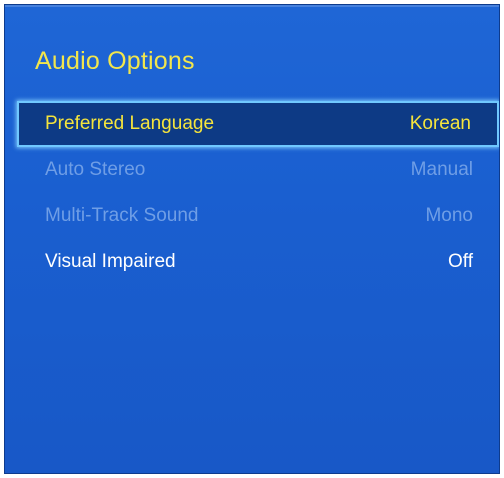  Describe the element at coordinates (440, 123) in the screenshot. I see `menu-item-value: Korean` at that location.